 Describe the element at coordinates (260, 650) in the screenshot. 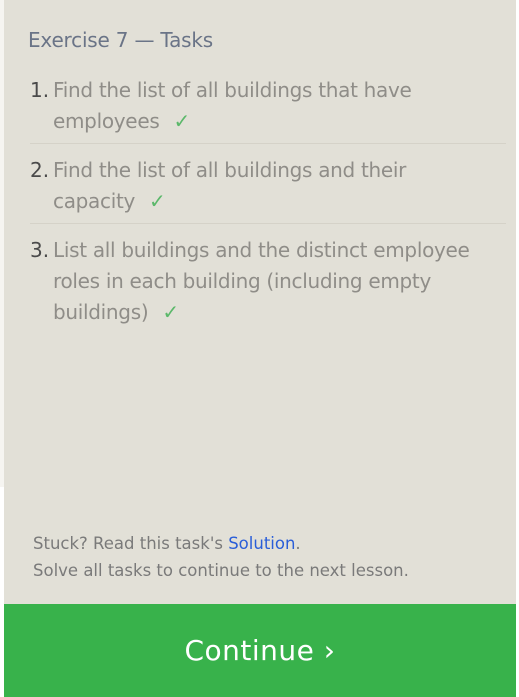

I see `continue-button: Continue ›` at that location.